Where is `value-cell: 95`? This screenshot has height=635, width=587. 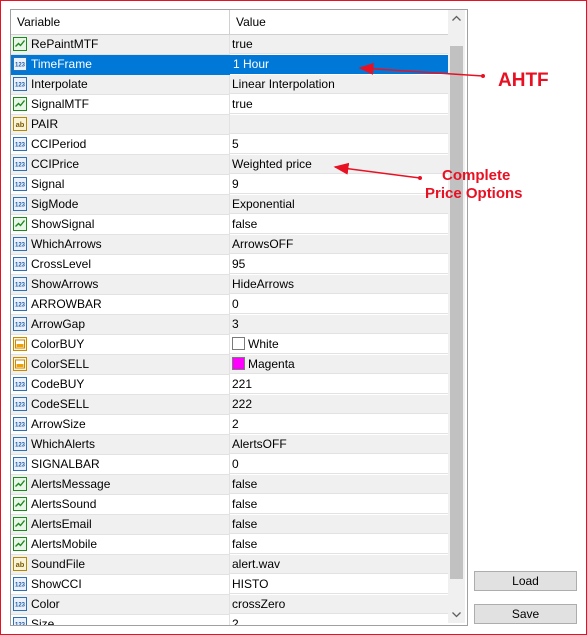 value-cell: 95 is located at coordinates (339, 264).